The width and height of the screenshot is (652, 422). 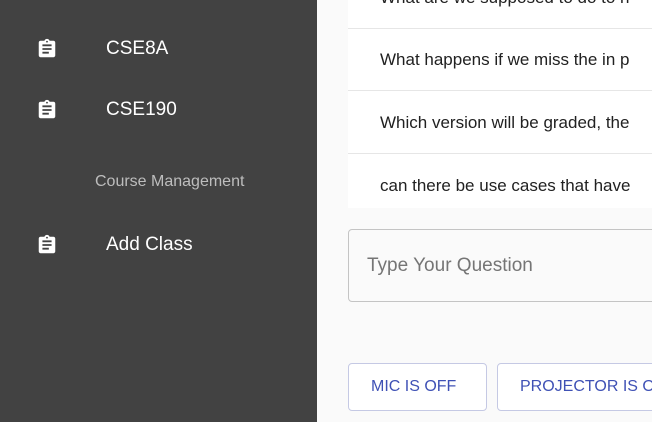 I want to click on projector-toggle-button: PROJECTOR IS O, so click(x=574, y=387).